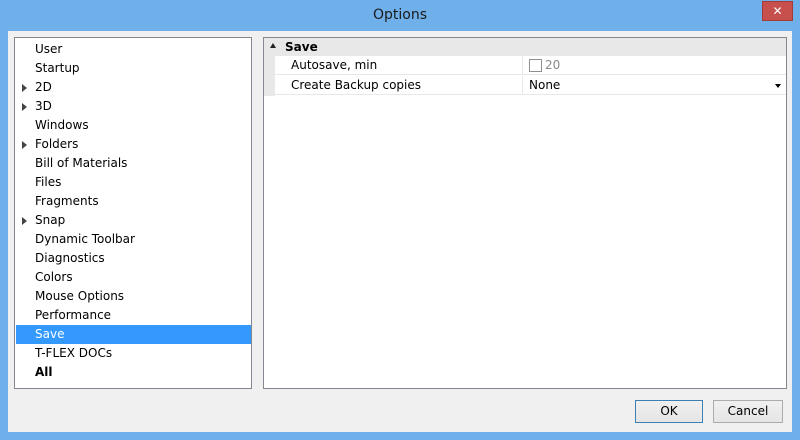 The width and height of the screenshot is (800, 440). I want to click on close-icon: ✕, so click(777, 11).